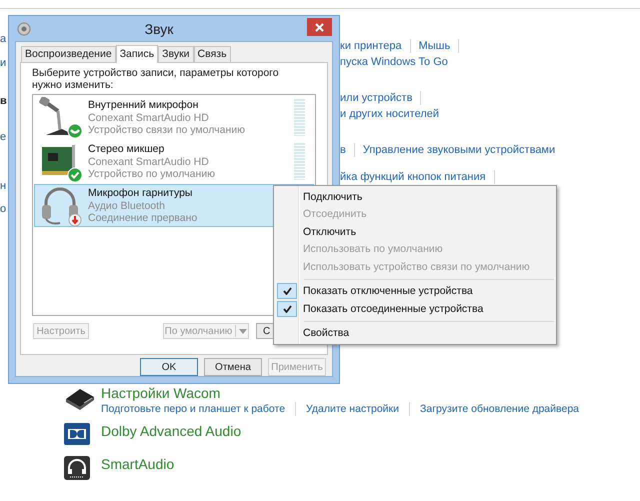 This screenshot has height=501, width=640. What do you see at coordinates (77, 468) in the screenshot?
I see `headphones-icon` at bounding box center [77, 468].